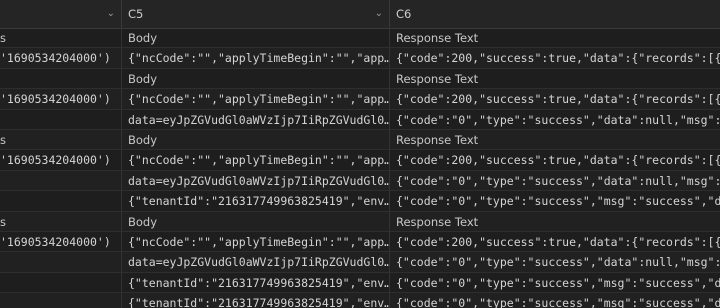  What do you see at coordinates (61, 14) in the screenshot?
I see `column-header-a: ⌄` at bounding box center [61, 14].